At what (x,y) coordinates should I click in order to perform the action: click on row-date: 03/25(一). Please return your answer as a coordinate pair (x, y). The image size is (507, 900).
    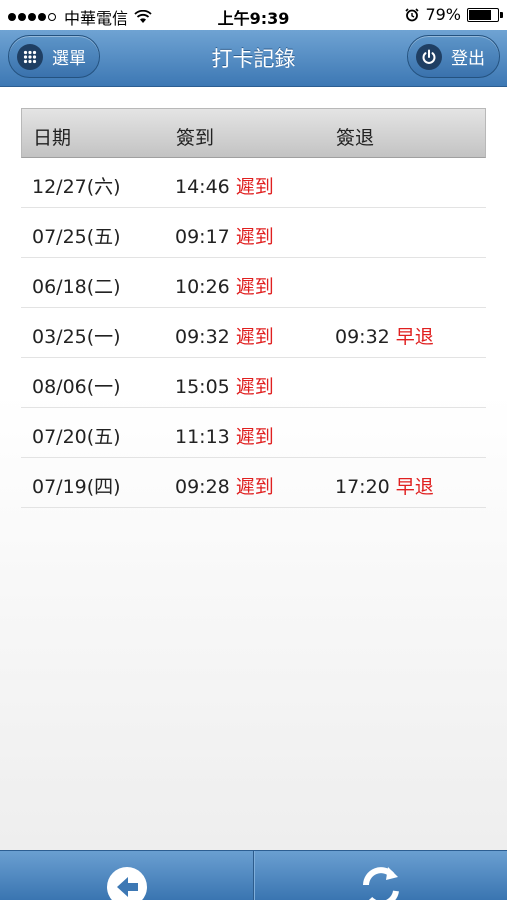
    Looking at the image, I should click on (76, 337).